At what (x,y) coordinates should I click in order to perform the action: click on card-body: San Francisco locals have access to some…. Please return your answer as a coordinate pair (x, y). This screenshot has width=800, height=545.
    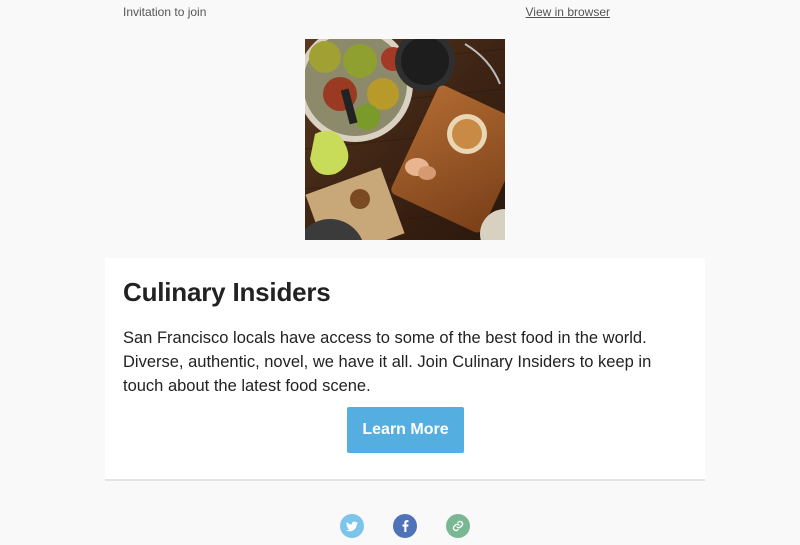
    Looking at the image, I should click on (387, 362).